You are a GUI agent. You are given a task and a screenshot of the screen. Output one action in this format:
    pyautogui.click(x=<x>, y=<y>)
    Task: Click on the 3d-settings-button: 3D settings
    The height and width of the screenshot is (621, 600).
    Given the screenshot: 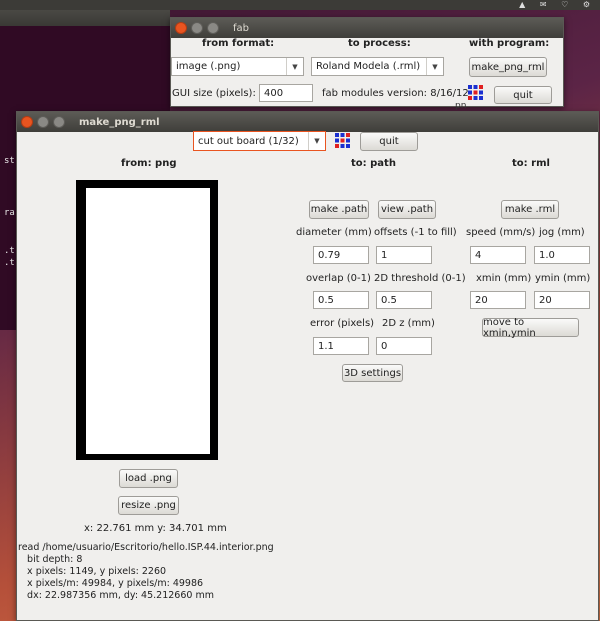 What is the action you would take?
    pyautogui.click(x=372, y=373)
    